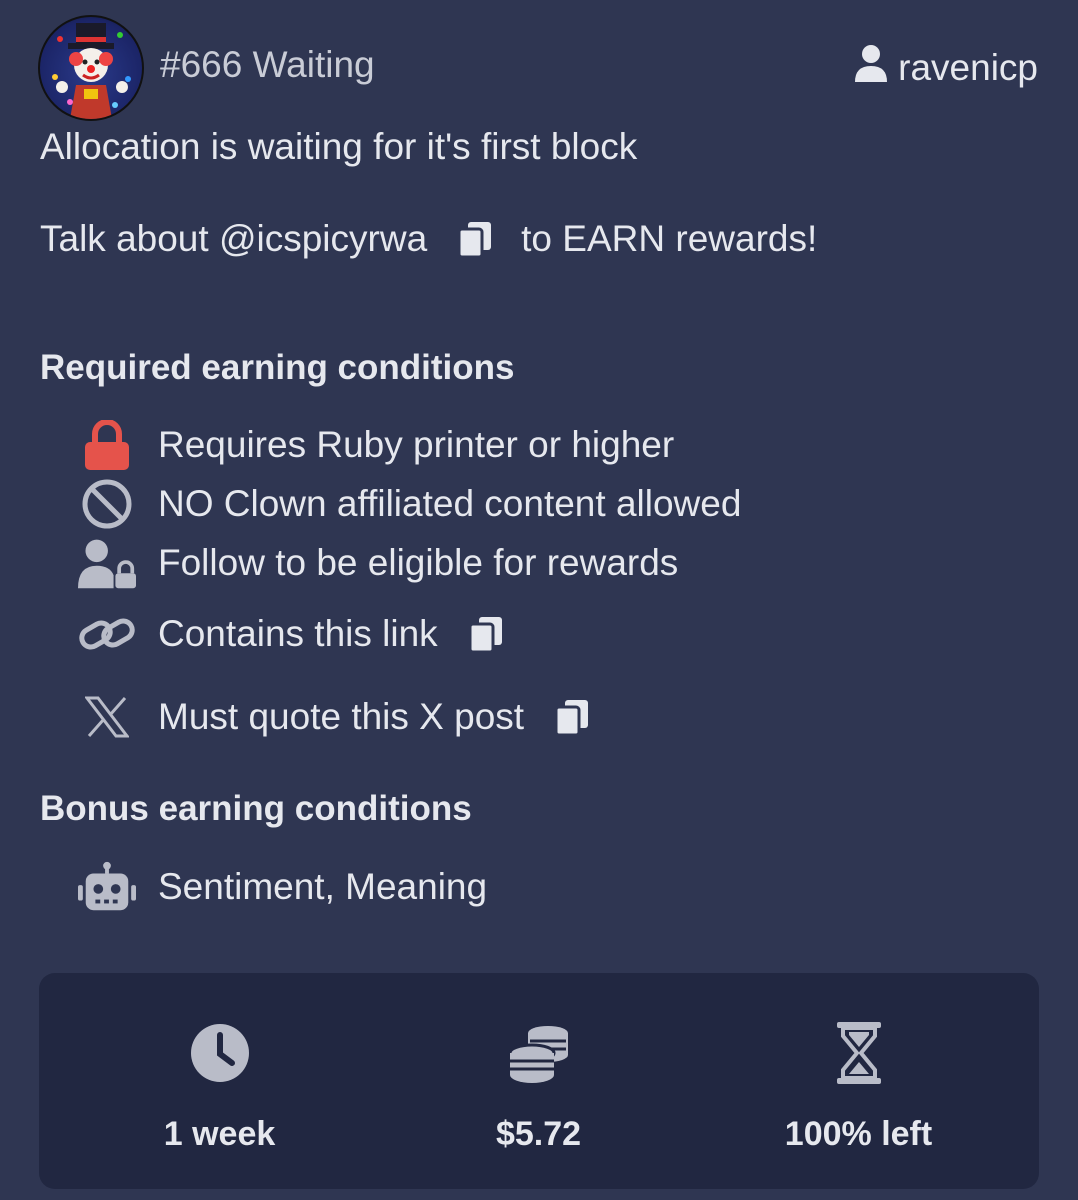 The width and height of the screenshot is (1078, 1200). I want to click on clock-icon, so click(220, 1053).